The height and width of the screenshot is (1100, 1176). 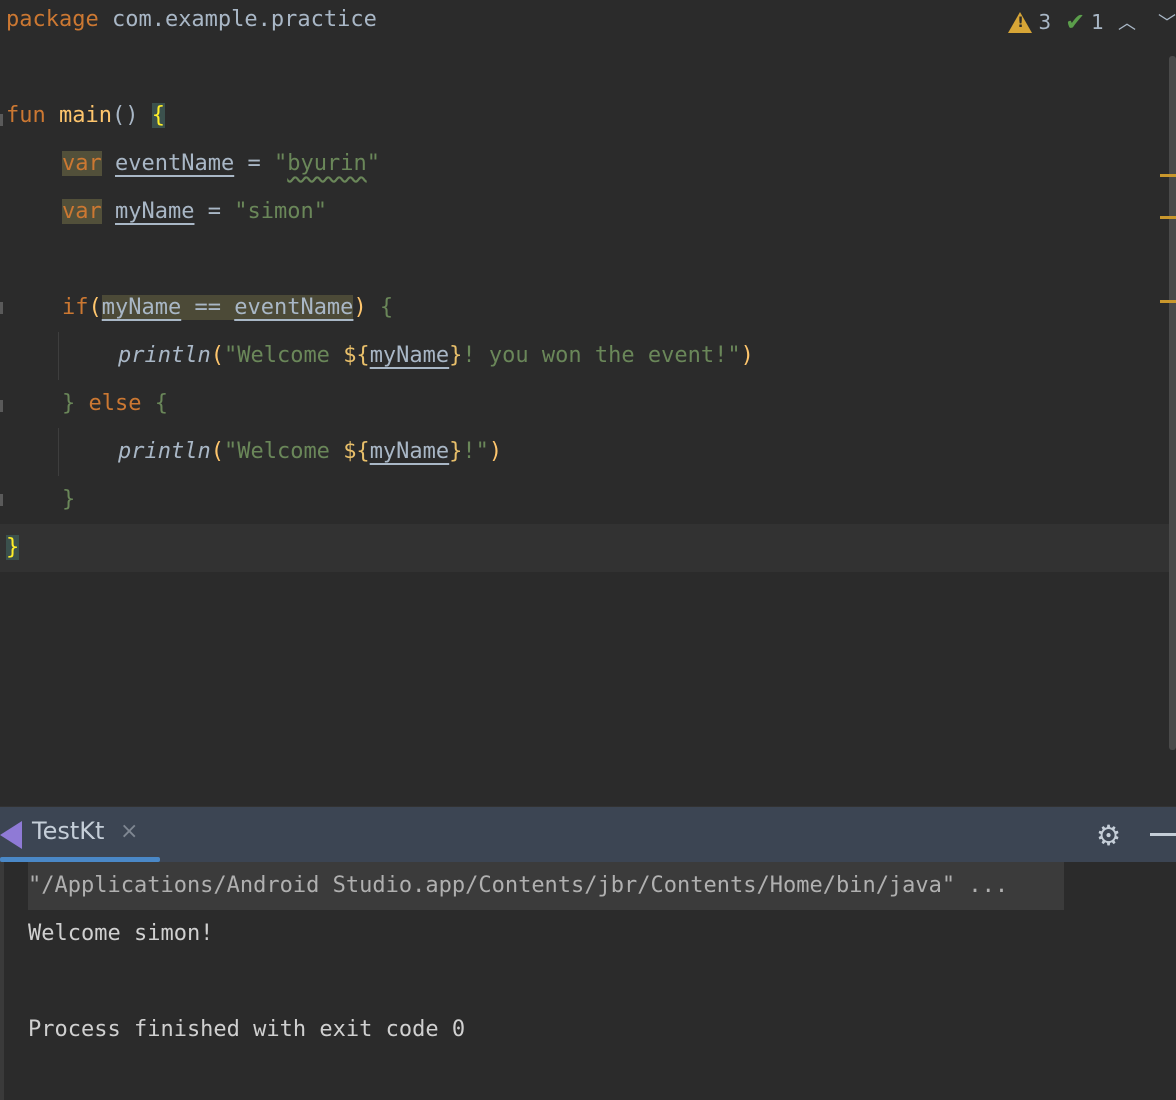 I want to click on warnings-count: 3, so click(x=1045, y=22).